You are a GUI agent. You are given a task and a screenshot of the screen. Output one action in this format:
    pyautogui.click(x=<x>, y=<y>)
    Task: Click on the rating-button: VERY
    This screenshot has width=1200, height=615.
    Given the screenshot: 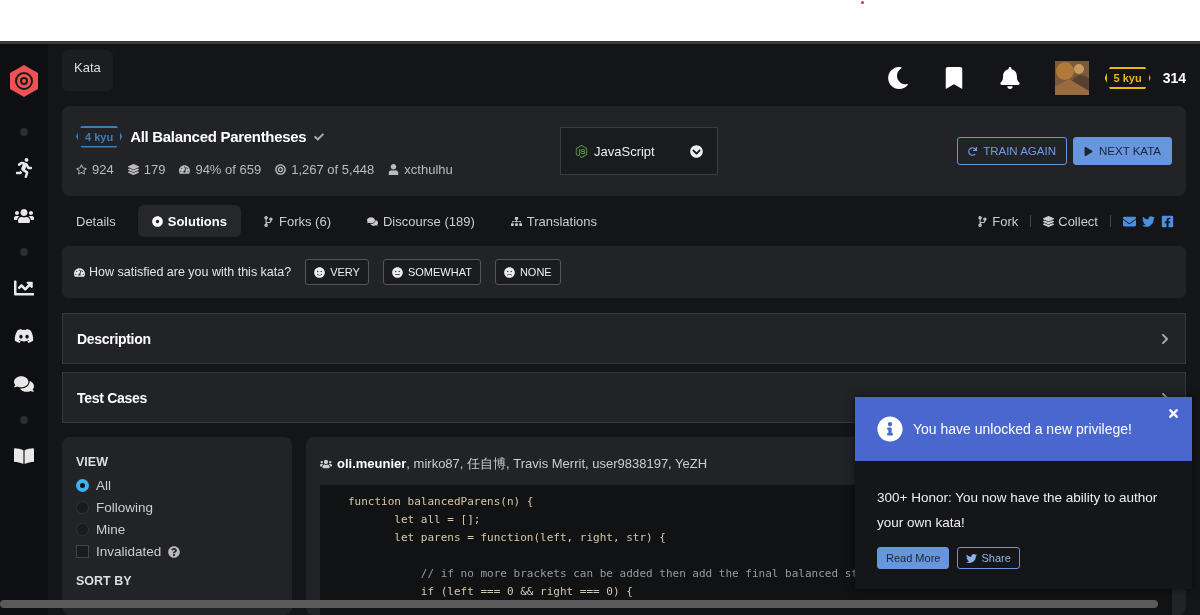 What is the action you would take?
    pyautogui.click(x=337, y=272)
    